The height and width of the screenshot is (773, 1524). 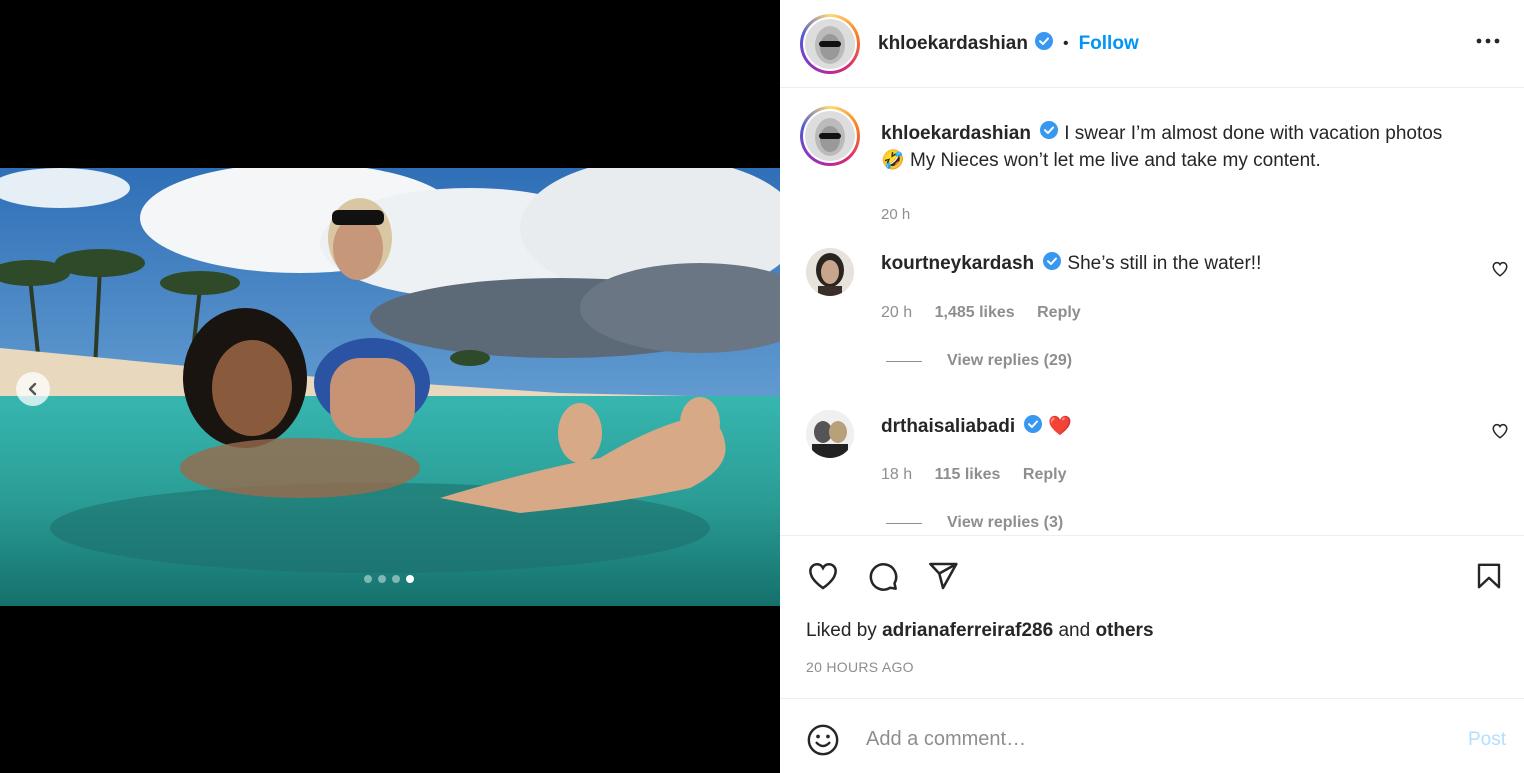 I want to click on liked-others-link: others, so click(x=1124, y=630).